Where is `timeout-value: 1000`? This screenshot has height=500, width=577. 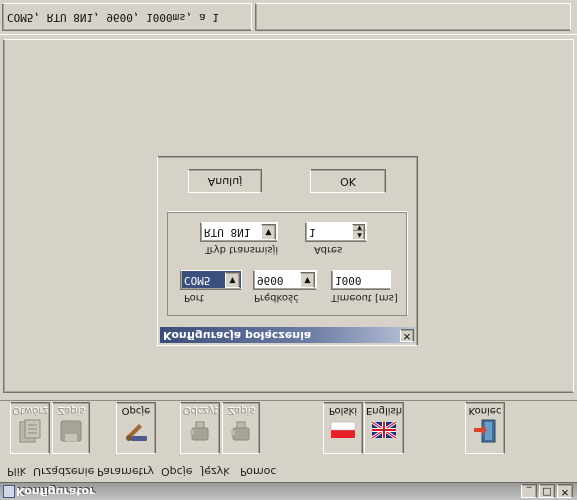 timeout-value: 1000 is located at coordinates (348, 280).